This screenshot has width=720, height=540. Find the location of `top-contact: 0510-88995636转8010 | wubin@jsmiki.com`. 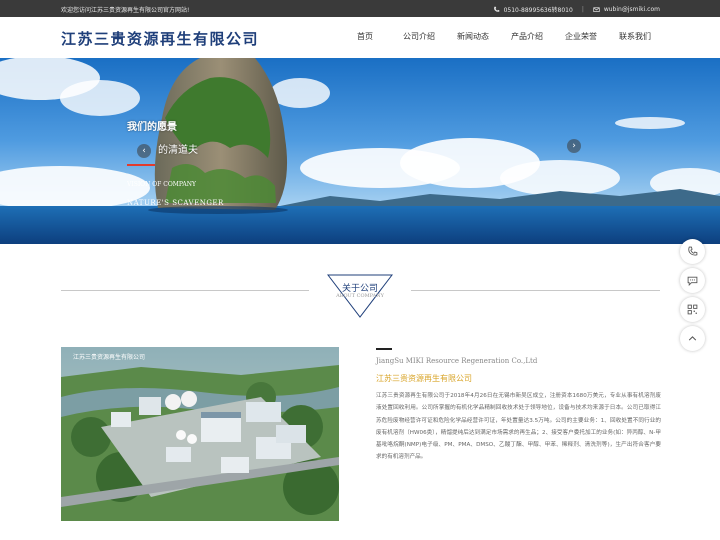

top-contact: 0510-88995636转8010 | wubin@jsmiki.com is located at coordinates (576, 9).